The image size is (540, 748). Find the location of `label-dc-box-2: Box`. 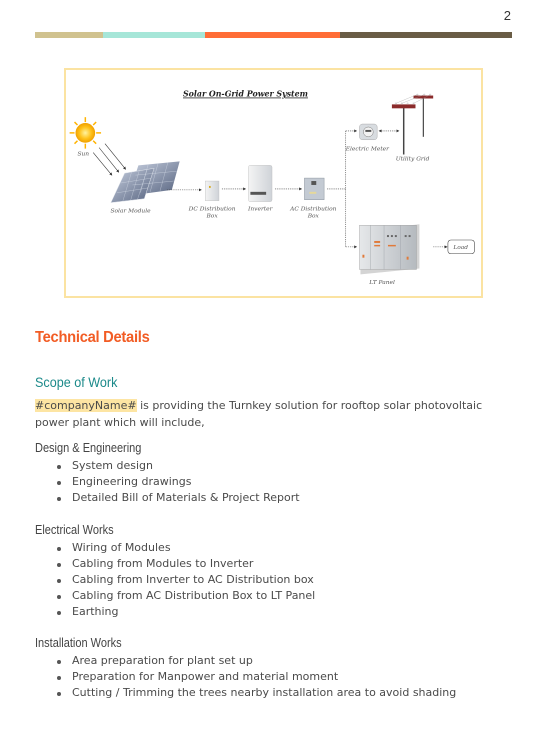

label-dc-box-2: Box is located at coordinates (212, 216).